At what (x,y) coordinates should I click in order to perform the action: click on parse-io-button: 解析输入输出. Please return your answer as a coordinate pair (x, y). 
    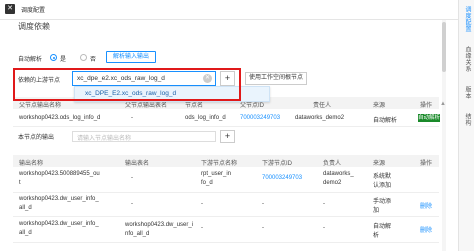
    Looking at the image, I should click on (131, 57).